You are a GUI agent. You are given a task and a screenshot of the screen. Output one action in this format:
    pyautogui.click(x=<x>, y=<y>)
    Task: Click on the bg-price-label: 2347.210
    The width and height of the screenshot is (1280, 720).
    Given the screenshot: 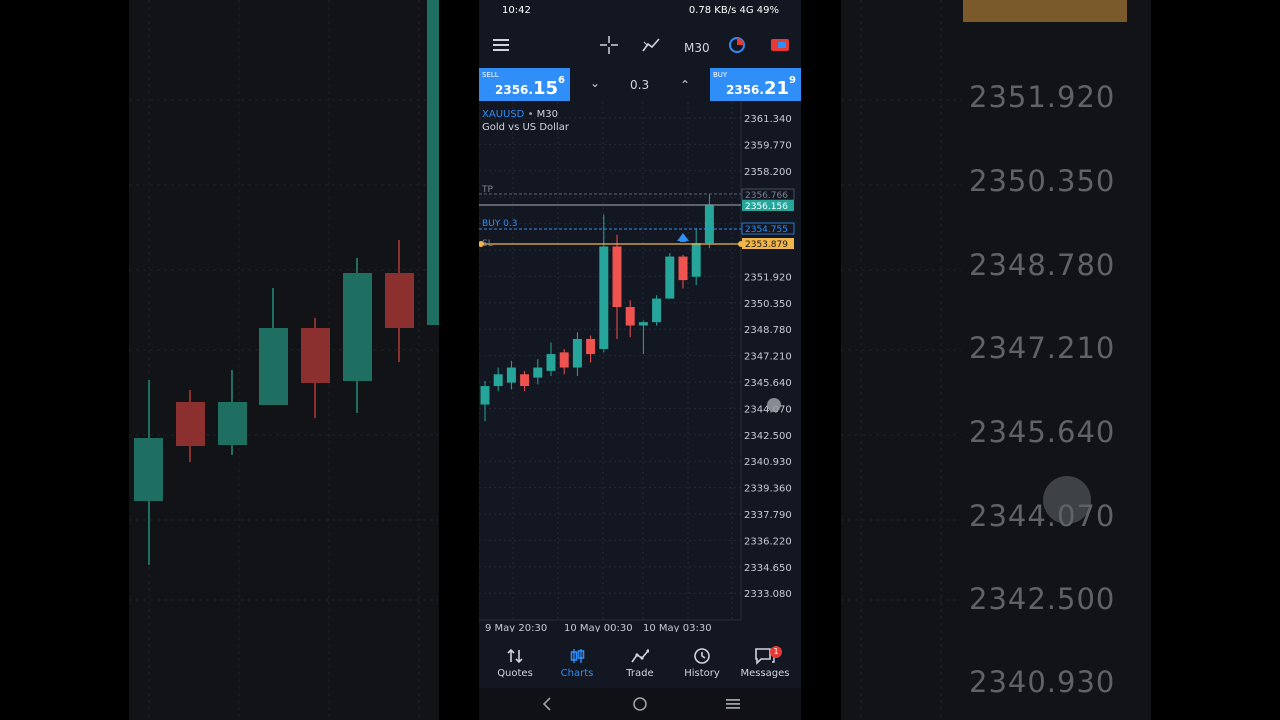 What is the action you would take?
    pyautogui.click(x=1042, y=348)
    